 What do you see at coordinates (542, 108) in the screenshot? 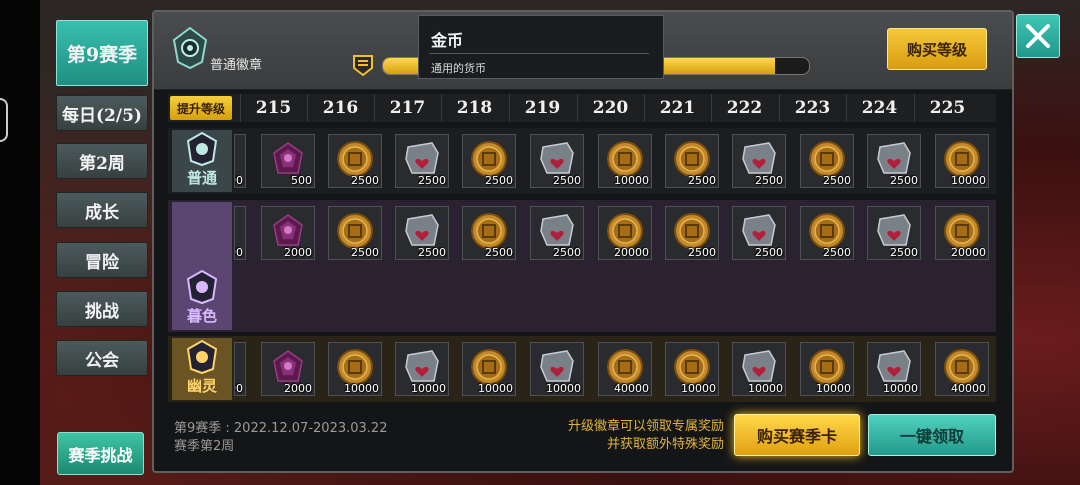
I see `level-number: 219` at bounding box center [542, 108].